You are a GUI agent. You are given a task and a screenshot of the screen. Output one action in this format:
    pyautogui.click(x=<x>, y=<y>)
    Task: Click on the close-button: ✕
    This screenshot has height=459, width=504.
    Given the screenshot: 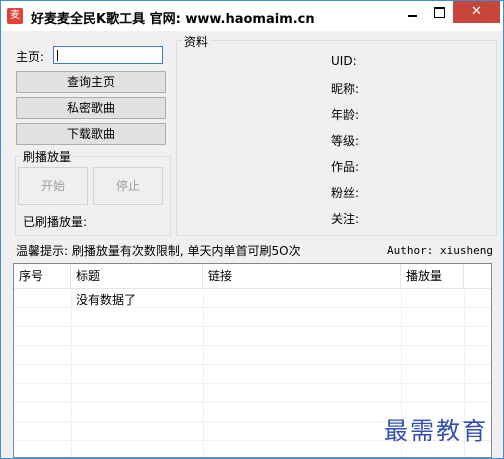 What is the action you would take?
    pyautogui.click(x=476, y=12)
    